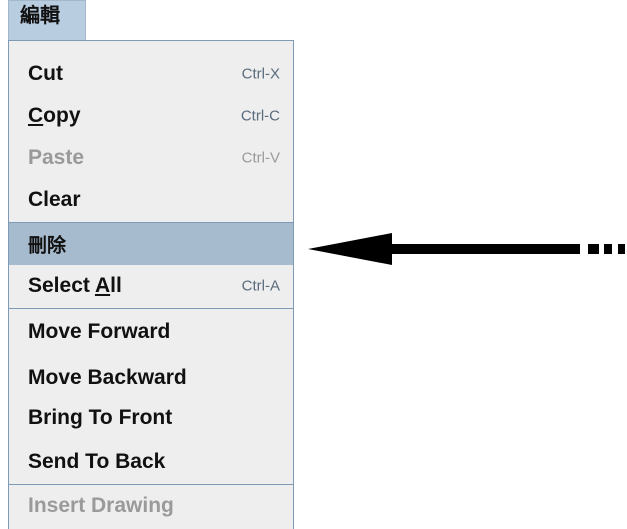 The width and height of the screenshot is (627, 529). I want to click on menu-item-paste: Paste Ctrl-V, so click(151, 158).